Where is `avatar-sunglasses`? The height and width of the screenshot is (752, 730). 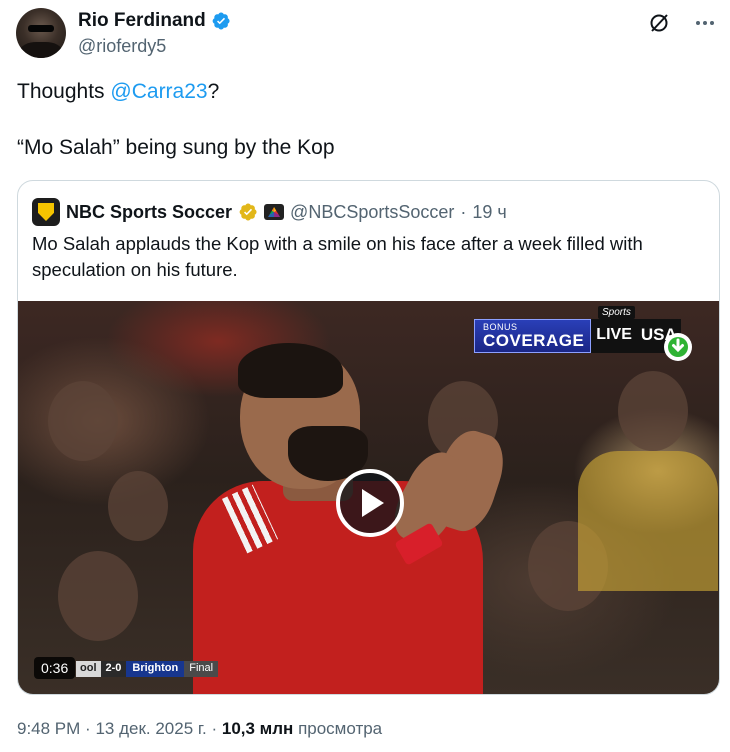 avatar-sunglasses is located at coordinates (41, 28).